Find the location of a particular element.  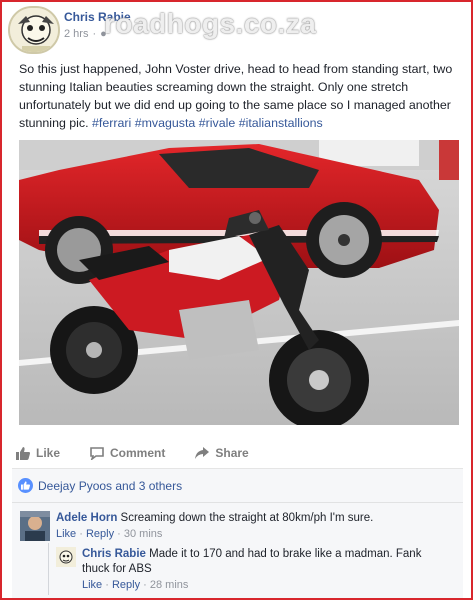

comment-icon is located at coordinates (97, 453).